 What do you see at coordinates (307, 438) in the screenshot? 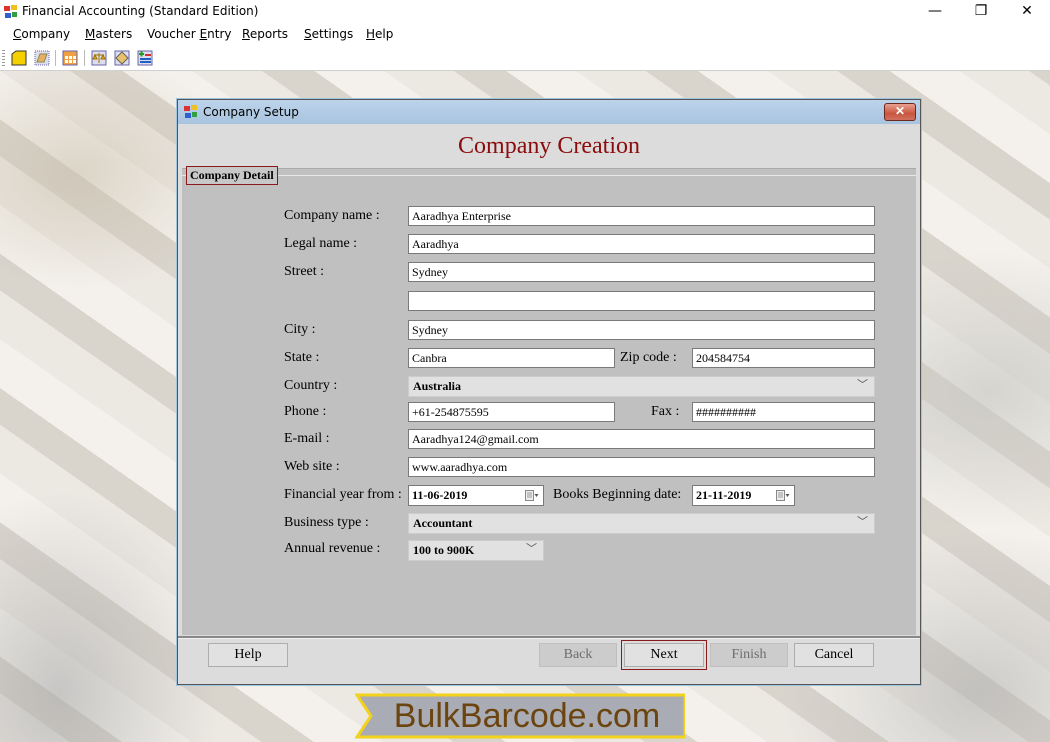
I see `email-label: E-mail :` at bounding box center [307, 438].